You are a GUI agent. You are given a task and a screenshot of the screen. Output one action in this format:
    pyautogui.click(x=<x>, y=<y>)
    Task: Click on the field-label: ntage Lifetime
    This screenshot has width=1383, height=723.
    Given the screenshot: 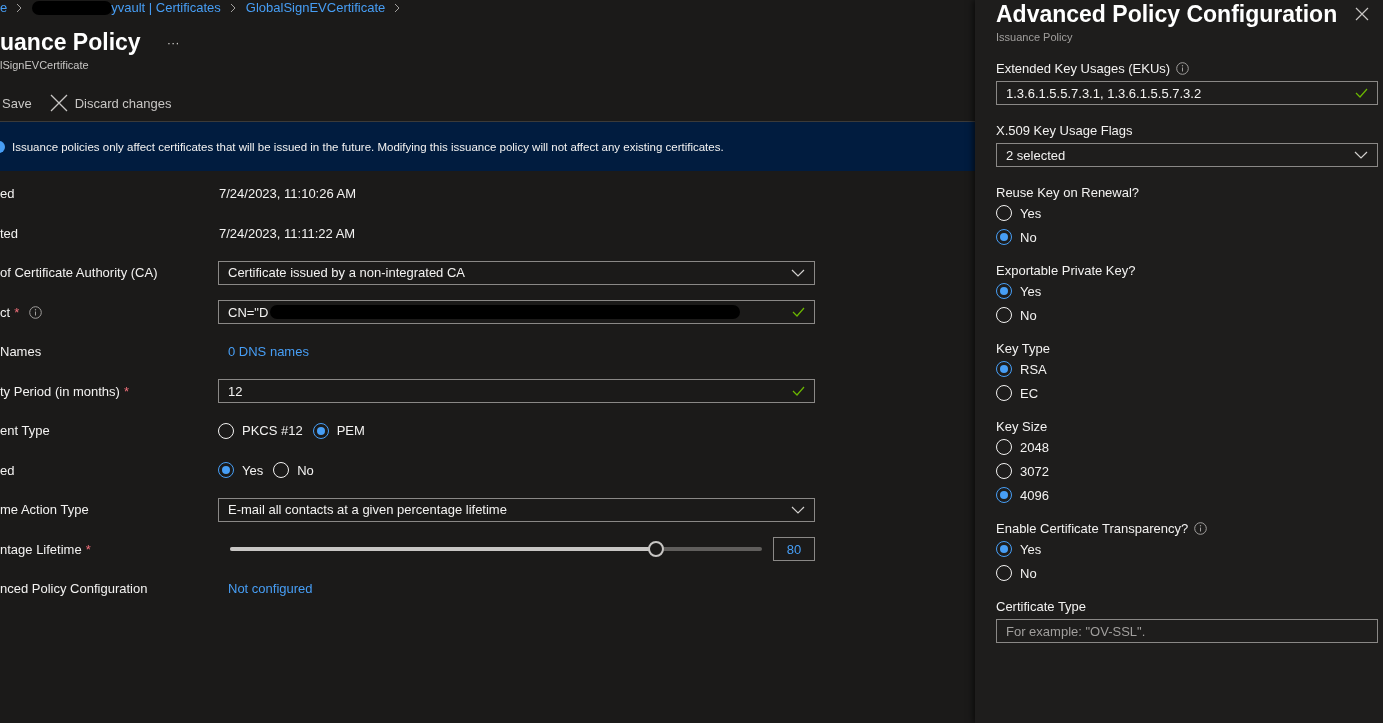 What is the action you would take?
    pyautogui.click(x=41, y=549)
    